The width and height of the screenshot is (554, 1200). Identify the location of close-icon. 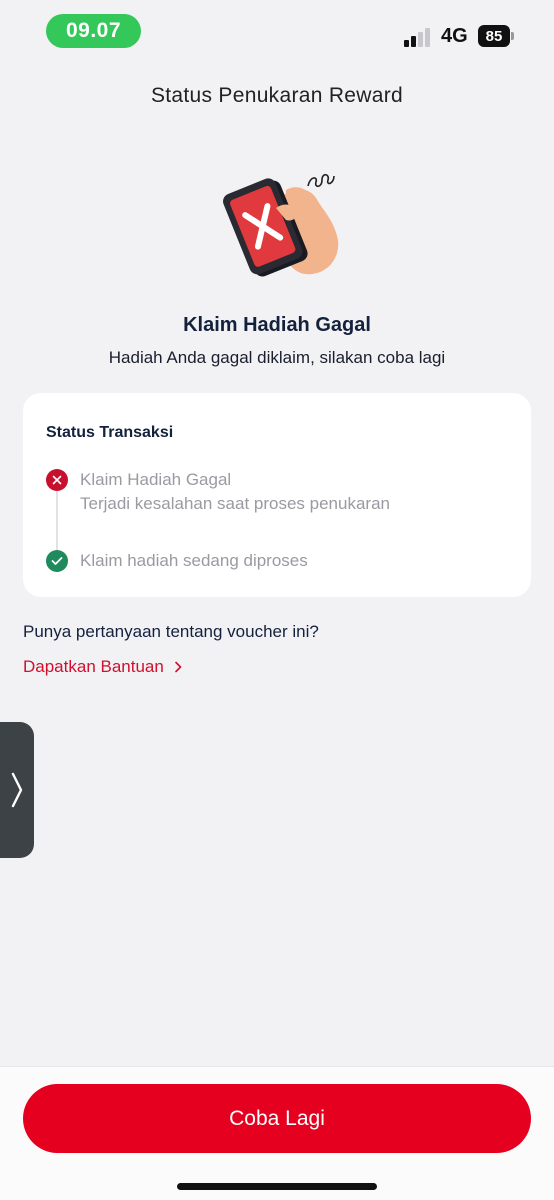
(57, 480).